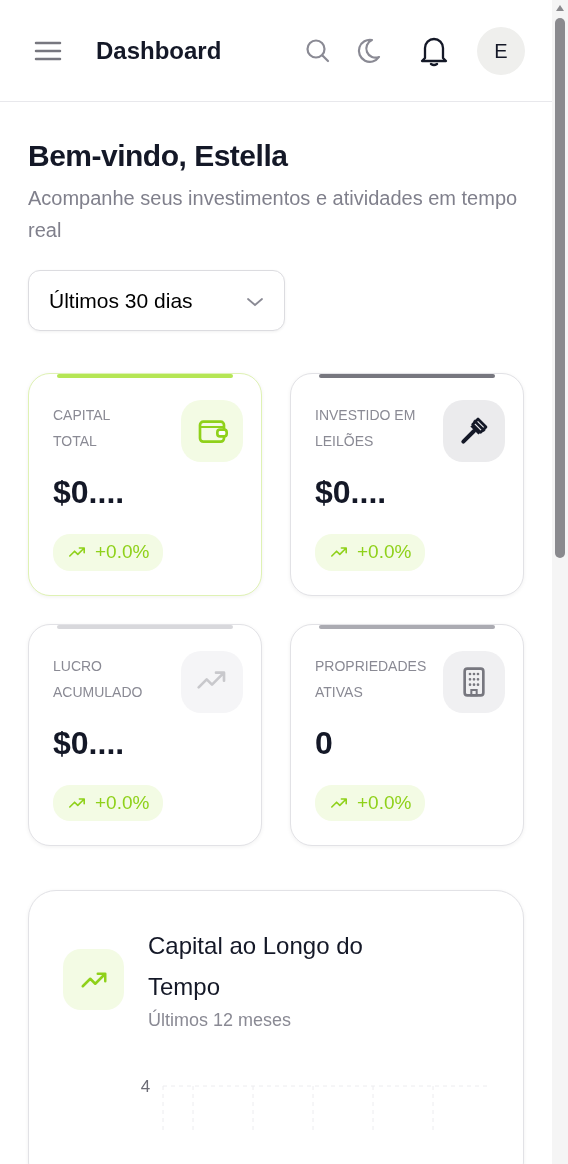  Describe the element at coordinates (82, 428) in the screenshot. I see `stat-label: CAPITAL TOTAL` at that location.